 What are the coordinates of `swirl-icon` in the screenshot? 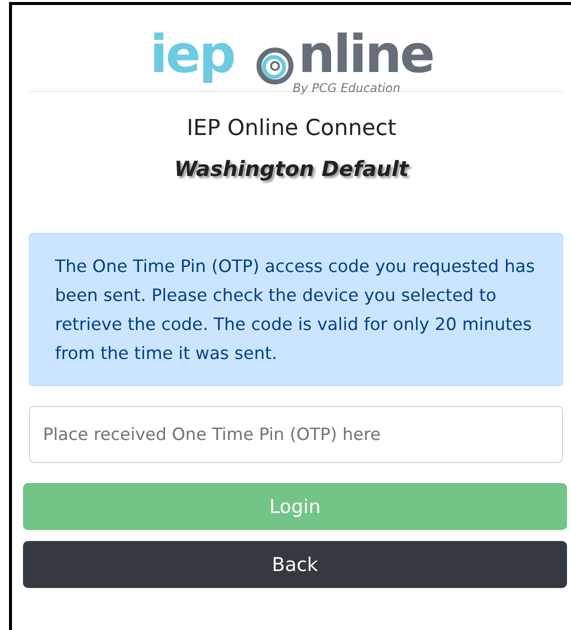 It's located at (275, 66).